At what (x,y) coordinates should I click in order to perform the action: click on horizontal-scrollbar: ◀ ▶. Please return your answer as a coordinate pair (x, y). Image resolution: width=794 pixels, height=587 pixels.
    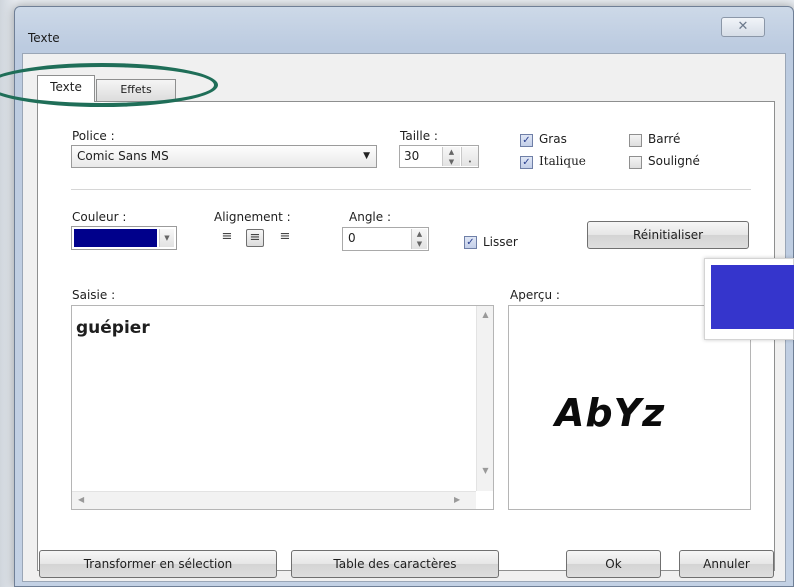
    Looking at the image, I should click on (274, 500).